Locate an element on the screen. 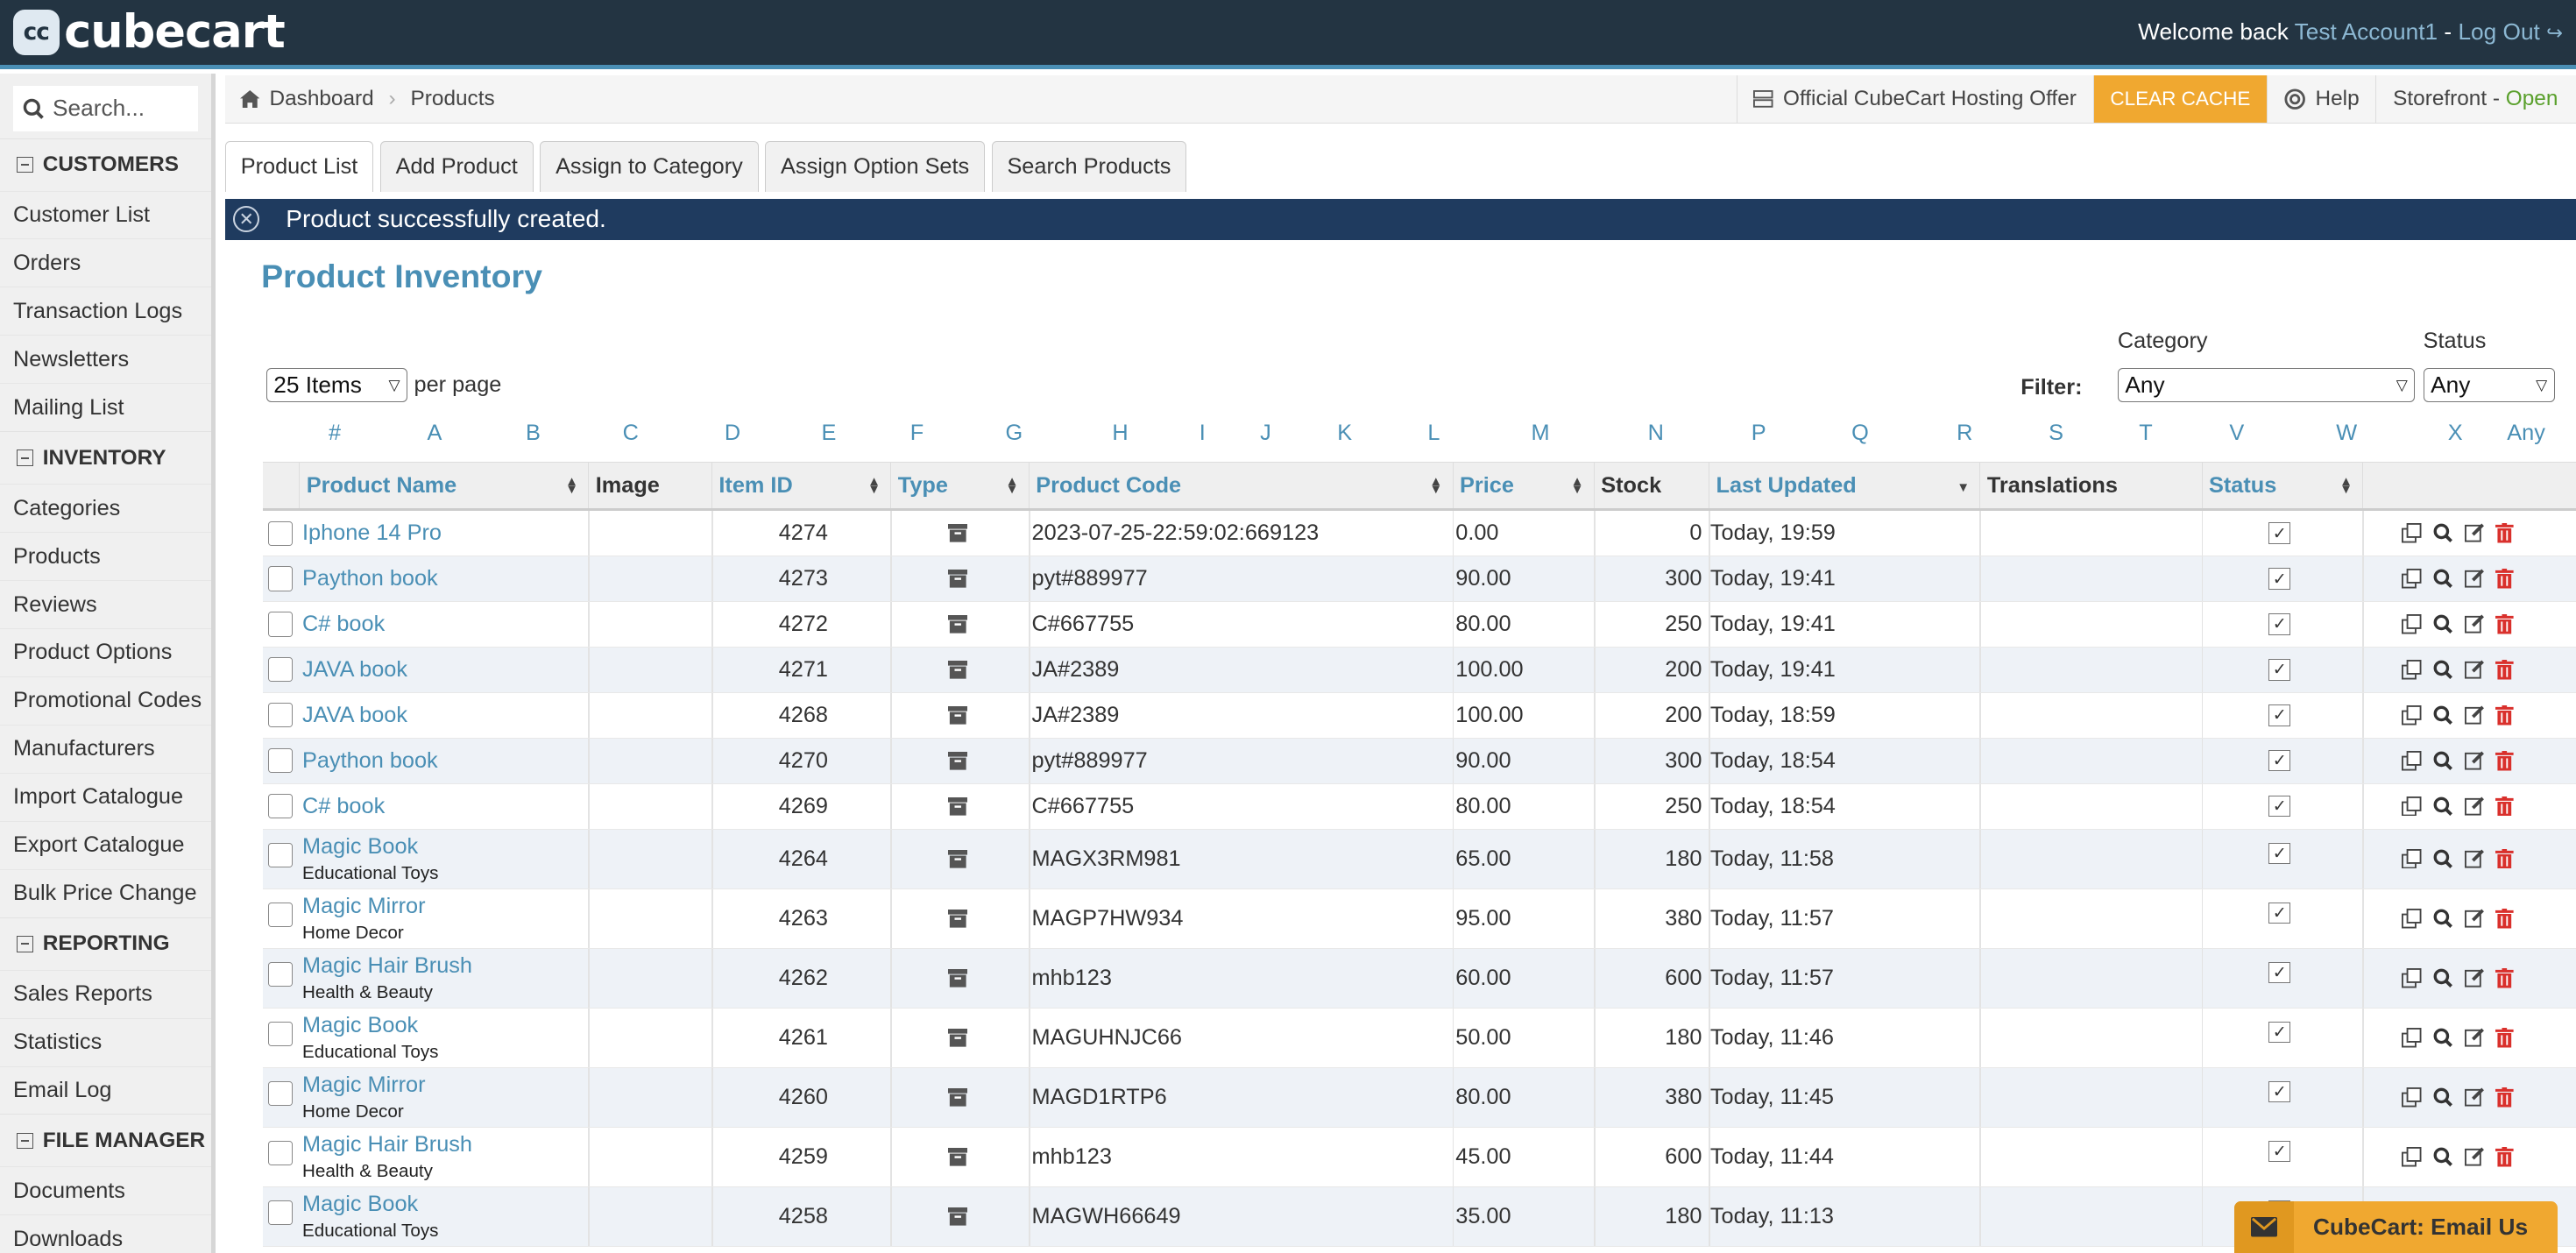  sidebar-section-customers: CUSTOMERS is located at coordinates (105, 164).